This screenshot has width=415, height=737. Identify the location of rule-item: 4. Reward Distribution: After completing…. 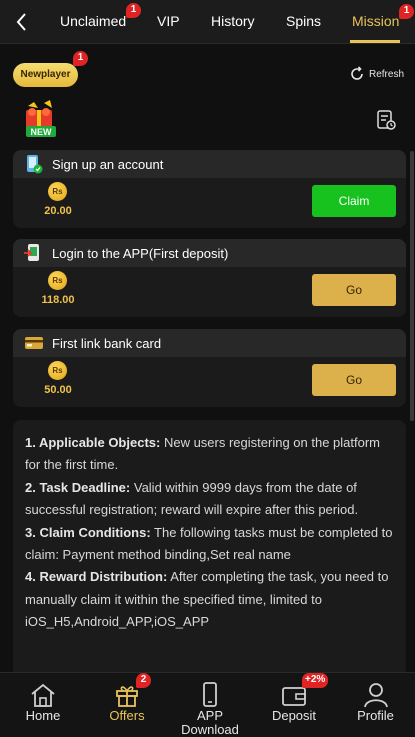
(207, 599).